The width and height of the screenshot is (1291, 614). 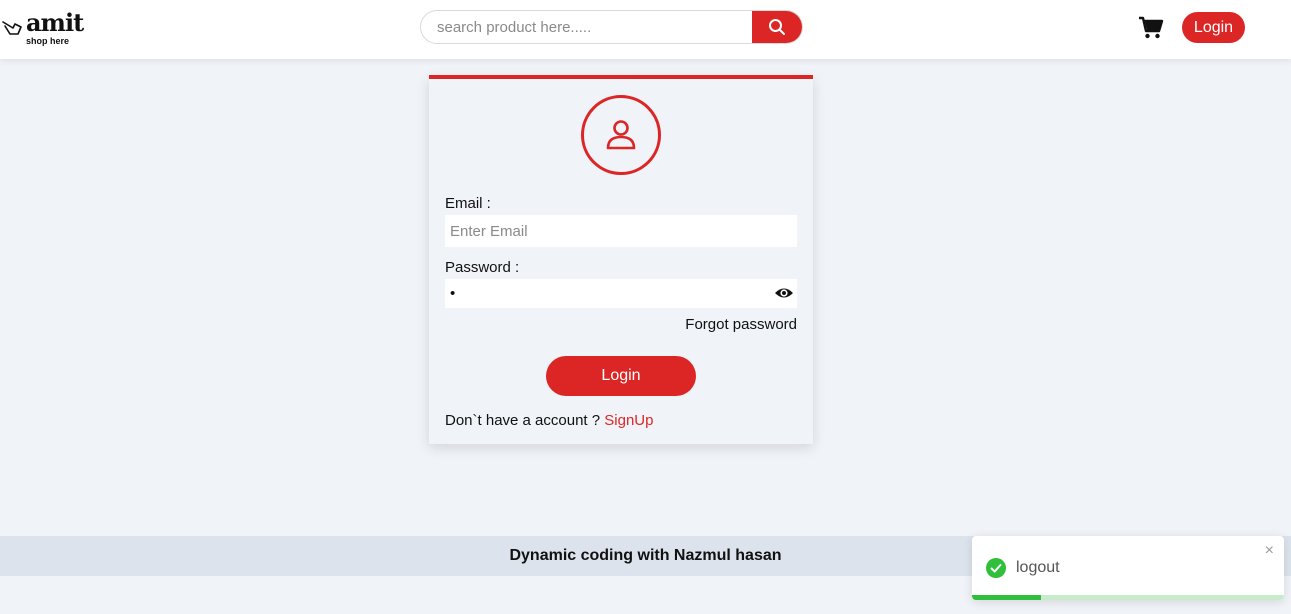 I want to click on check-circle-icon, so click(x=996, y=568).